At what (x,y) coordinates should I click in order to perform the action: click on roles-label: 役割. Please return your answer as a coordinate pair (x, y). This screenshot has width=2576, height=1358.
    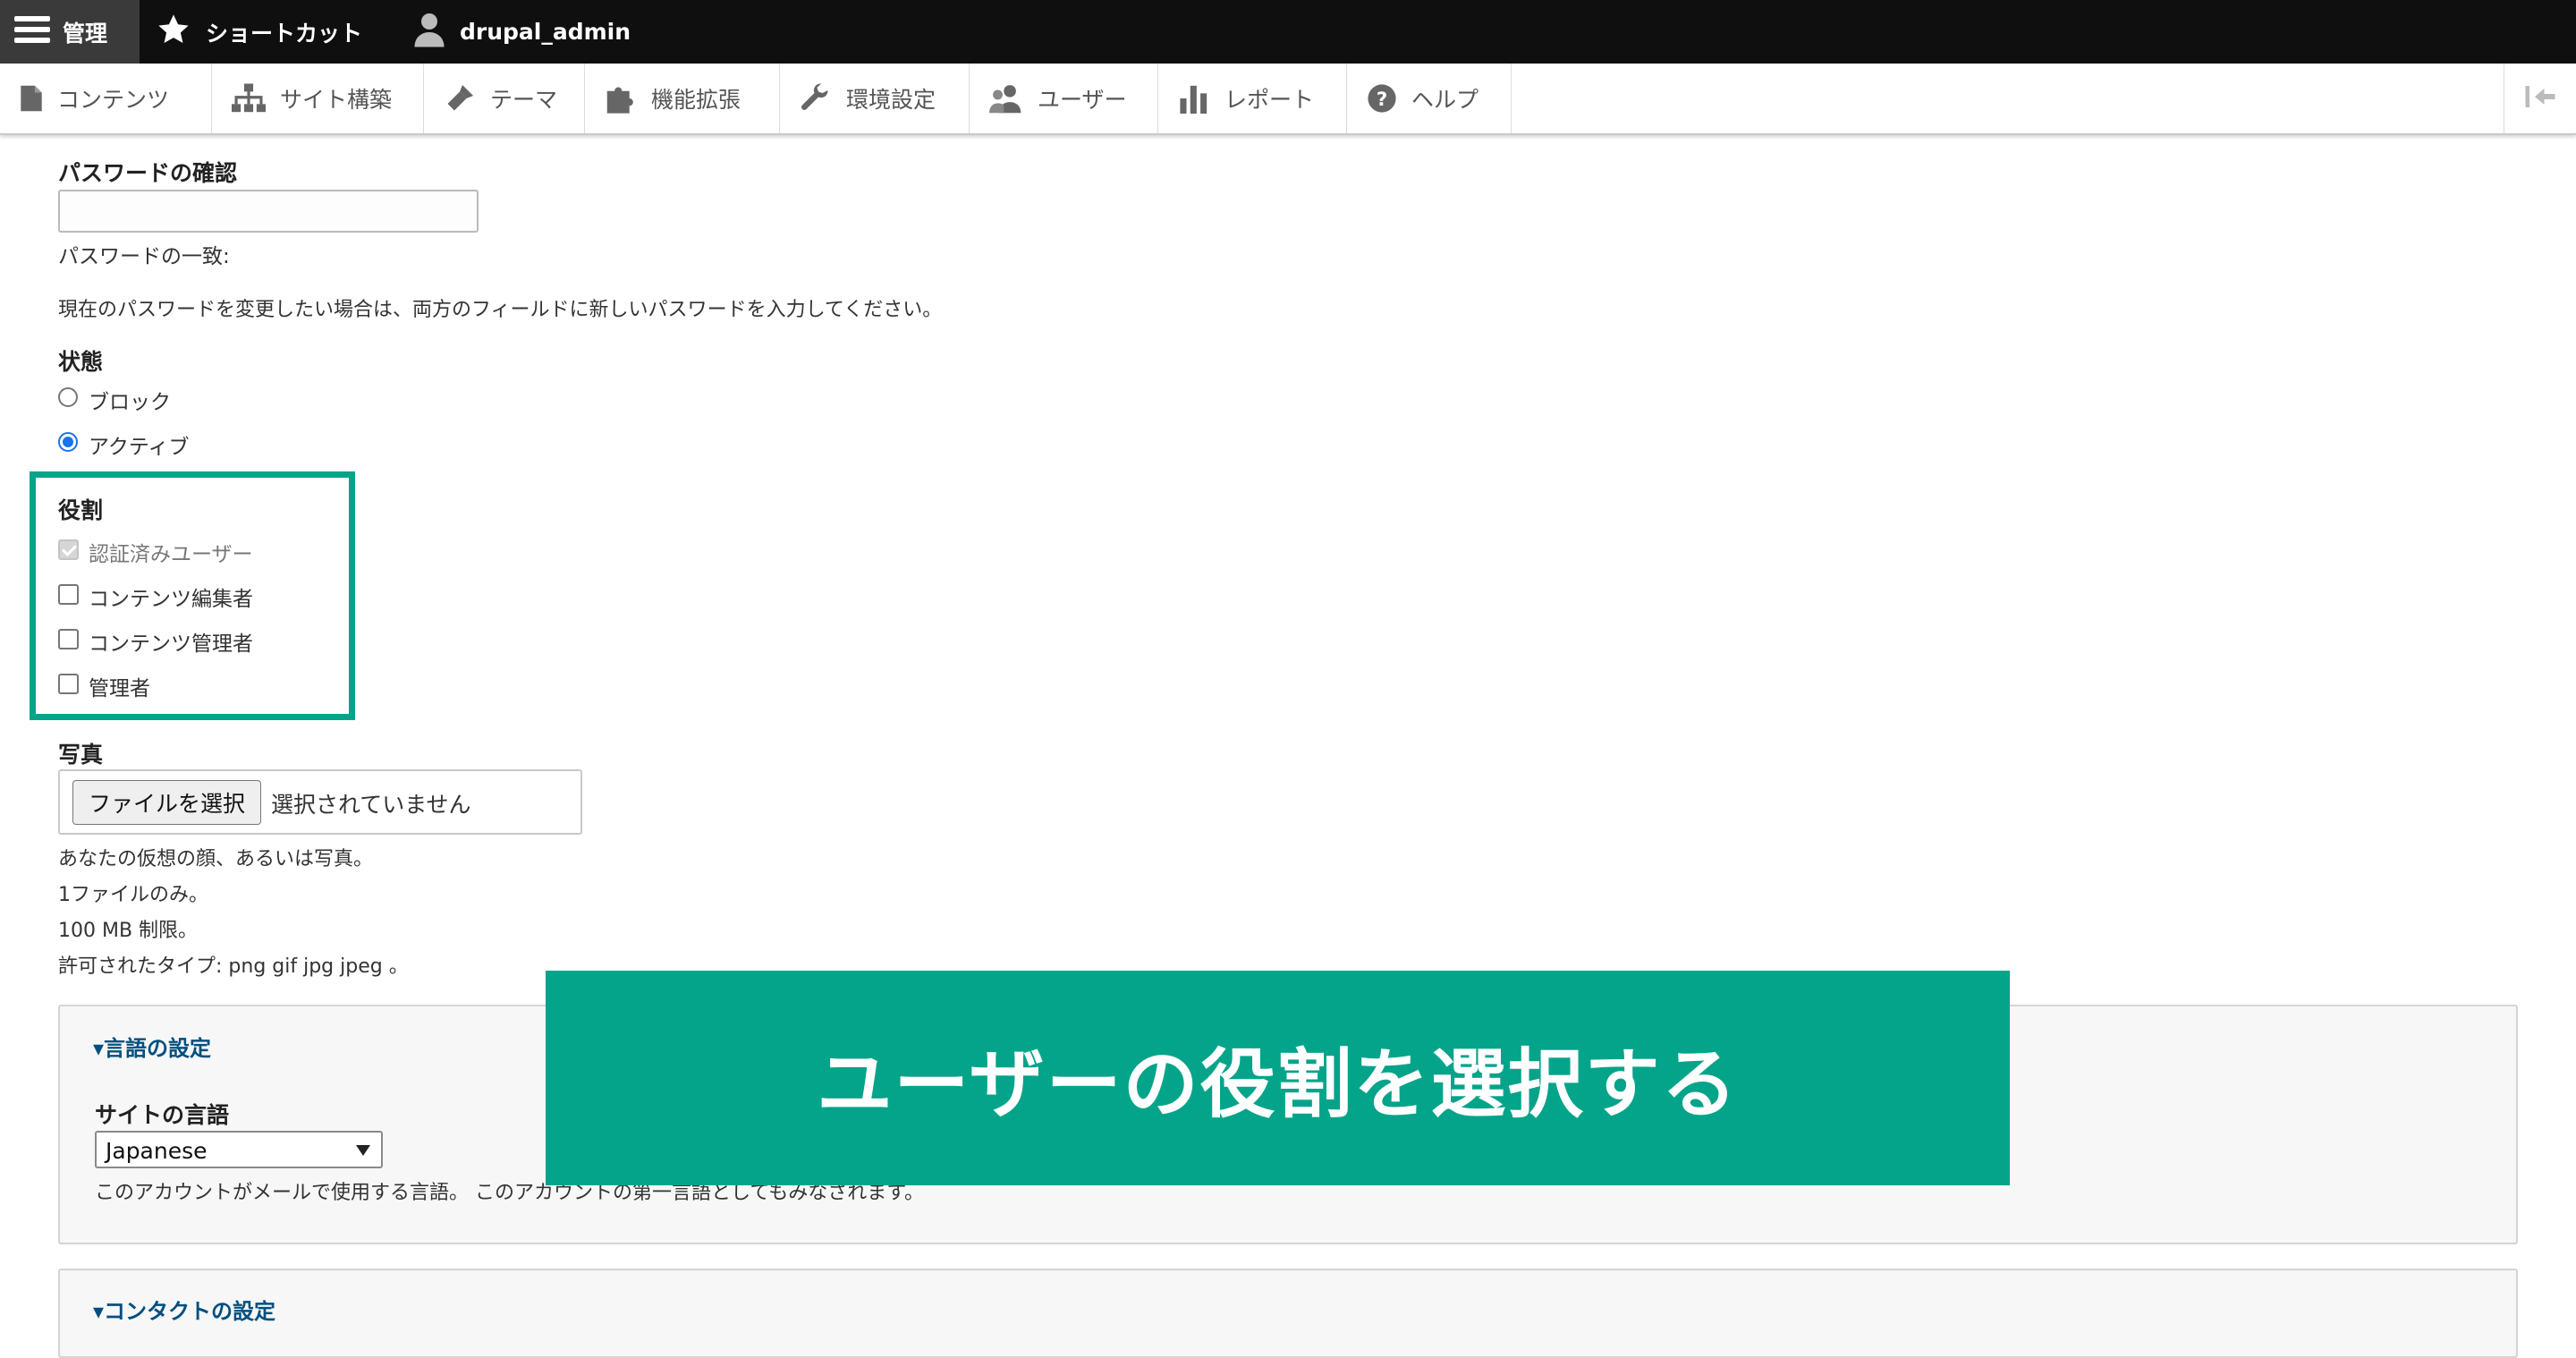
    Looking at the image, I should click on (81, 510).